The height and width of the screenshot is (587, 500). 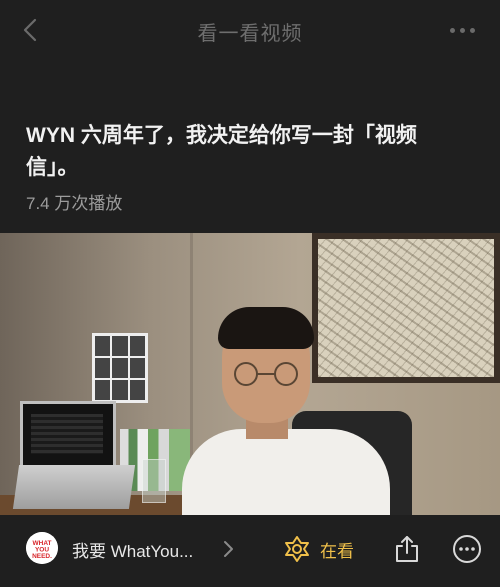 I want to click on glasses, so click(x=266, y=374).